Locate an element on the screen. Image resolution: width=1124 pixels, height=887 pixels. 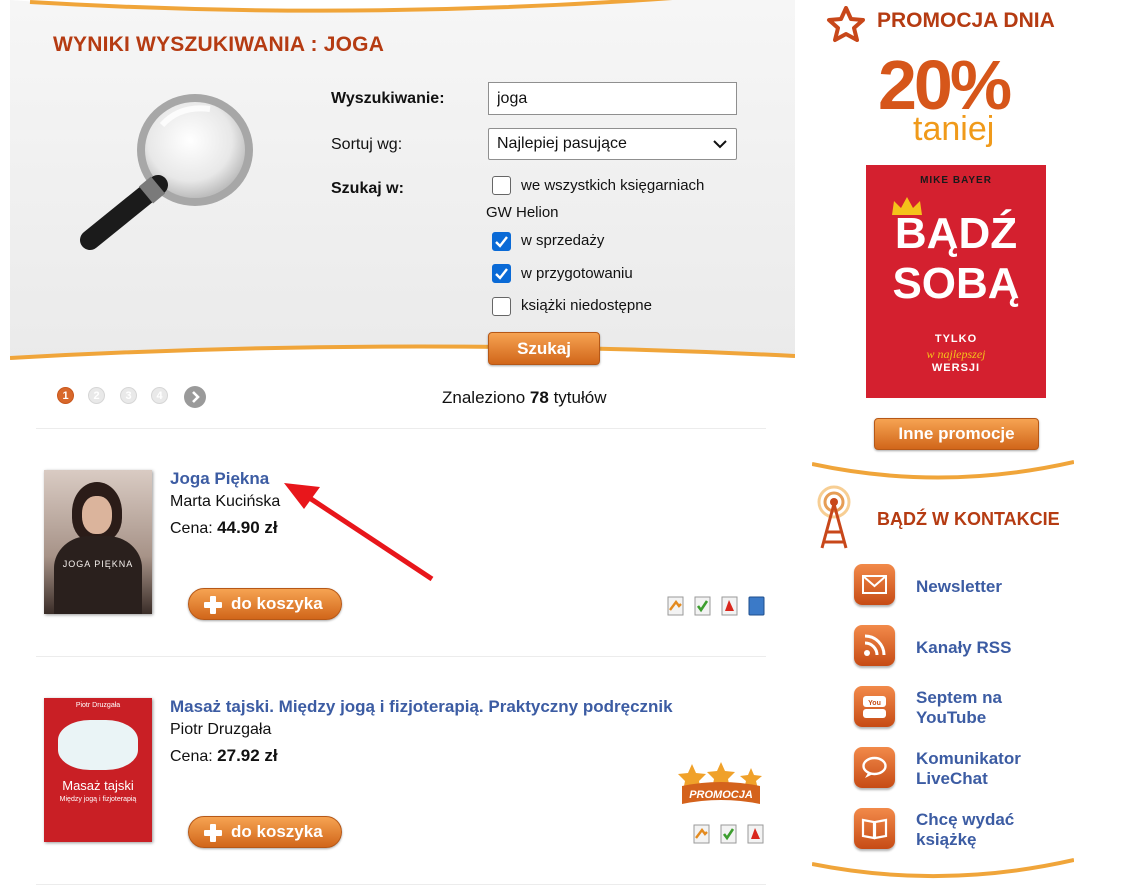
sort-select-value: Najlepiej pasujące is located at coordinates (562, 143).